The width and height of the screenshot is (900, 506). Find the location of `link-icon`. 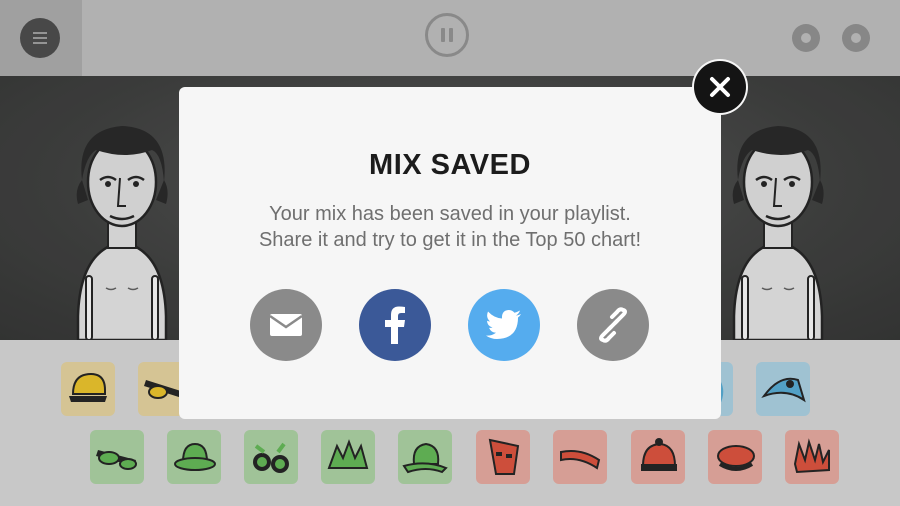

link-icon is located at coordinates (613, 325).